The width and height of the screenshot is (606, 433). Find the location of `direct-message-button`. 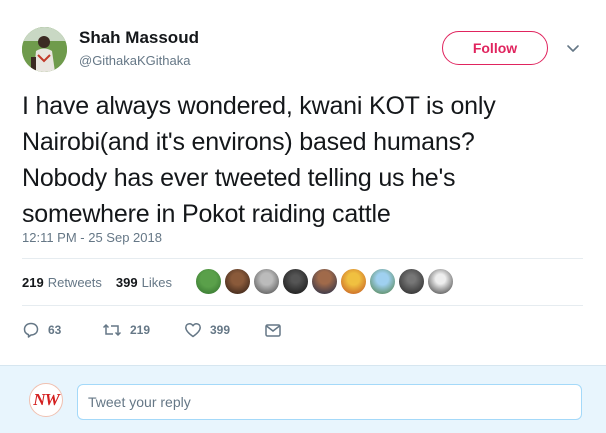

direct-message-button is located at coordinates (277, 330).